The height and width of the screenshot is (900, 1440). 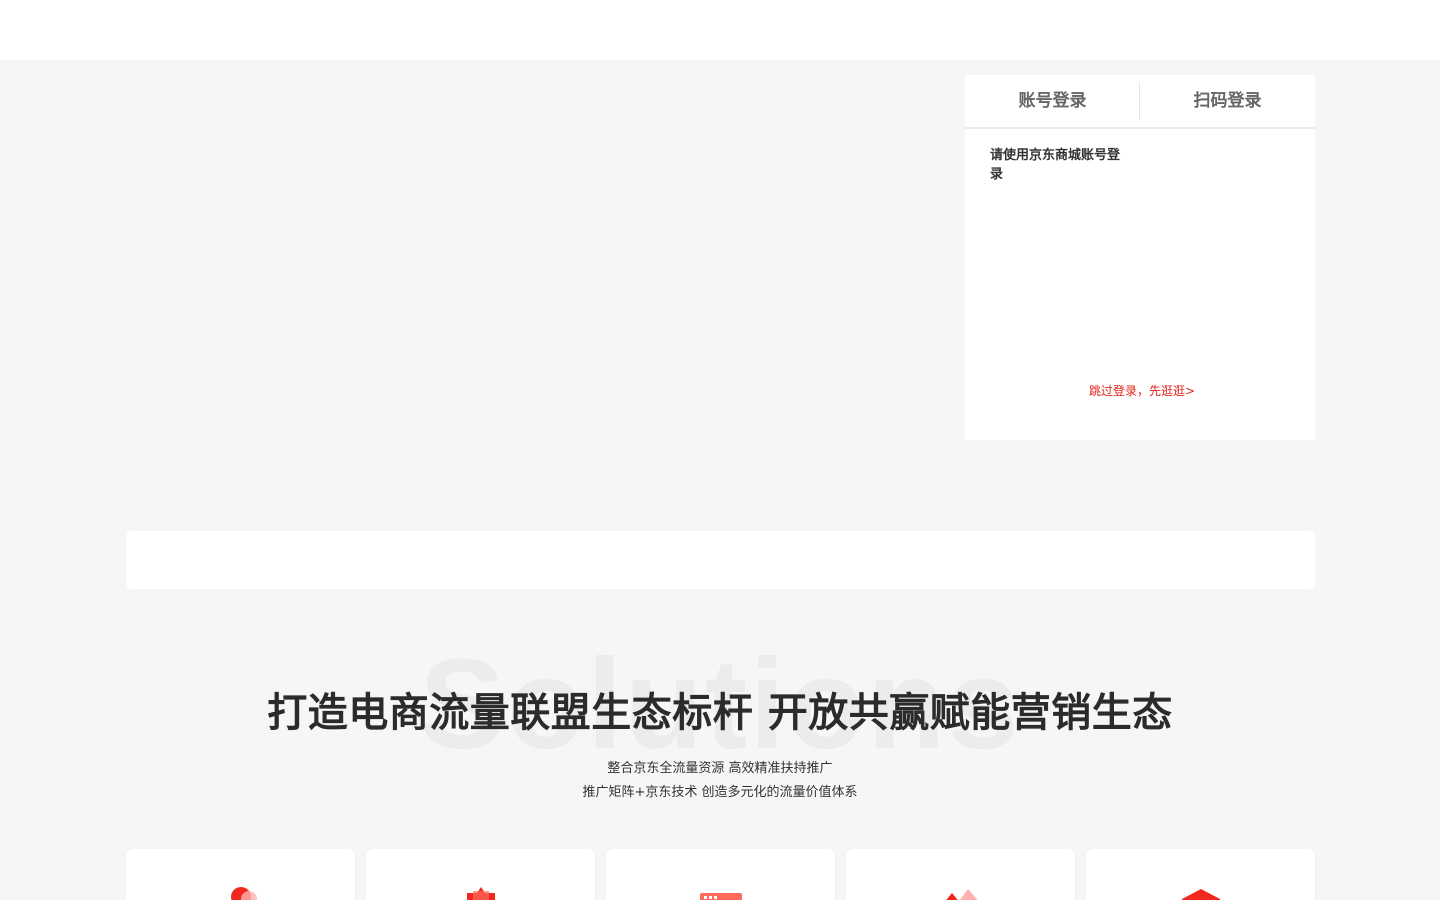 I want to click on login-panel: 账号登录 扫码登录 请使用京东商城账号登录 跳过登录，先逛逛>, so click(x=1140, y=257).